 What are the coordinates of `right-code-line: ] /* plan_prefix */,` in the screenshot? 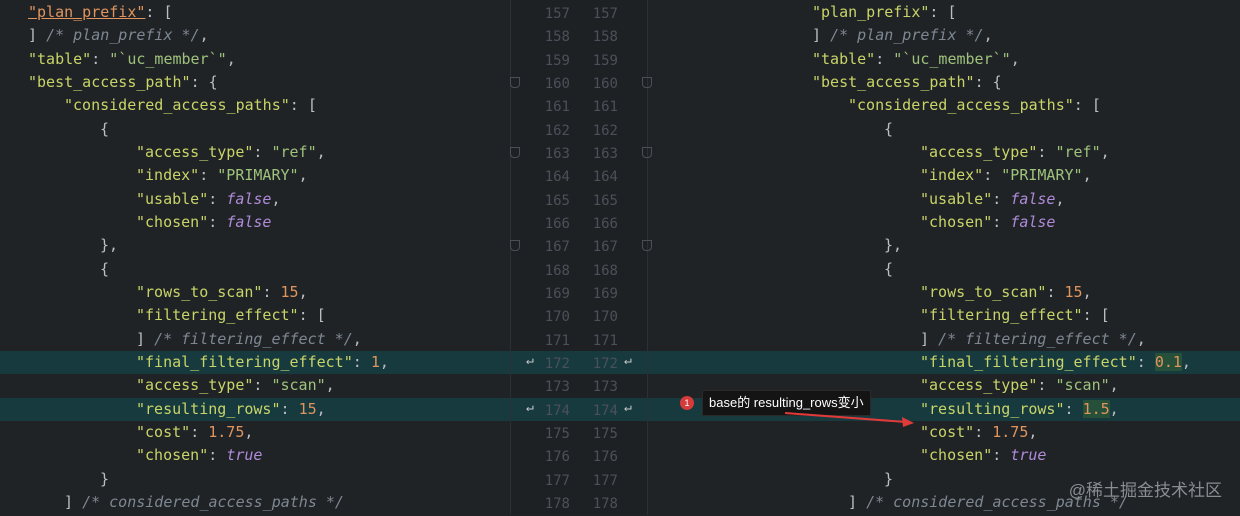 It's located at (944, 35).